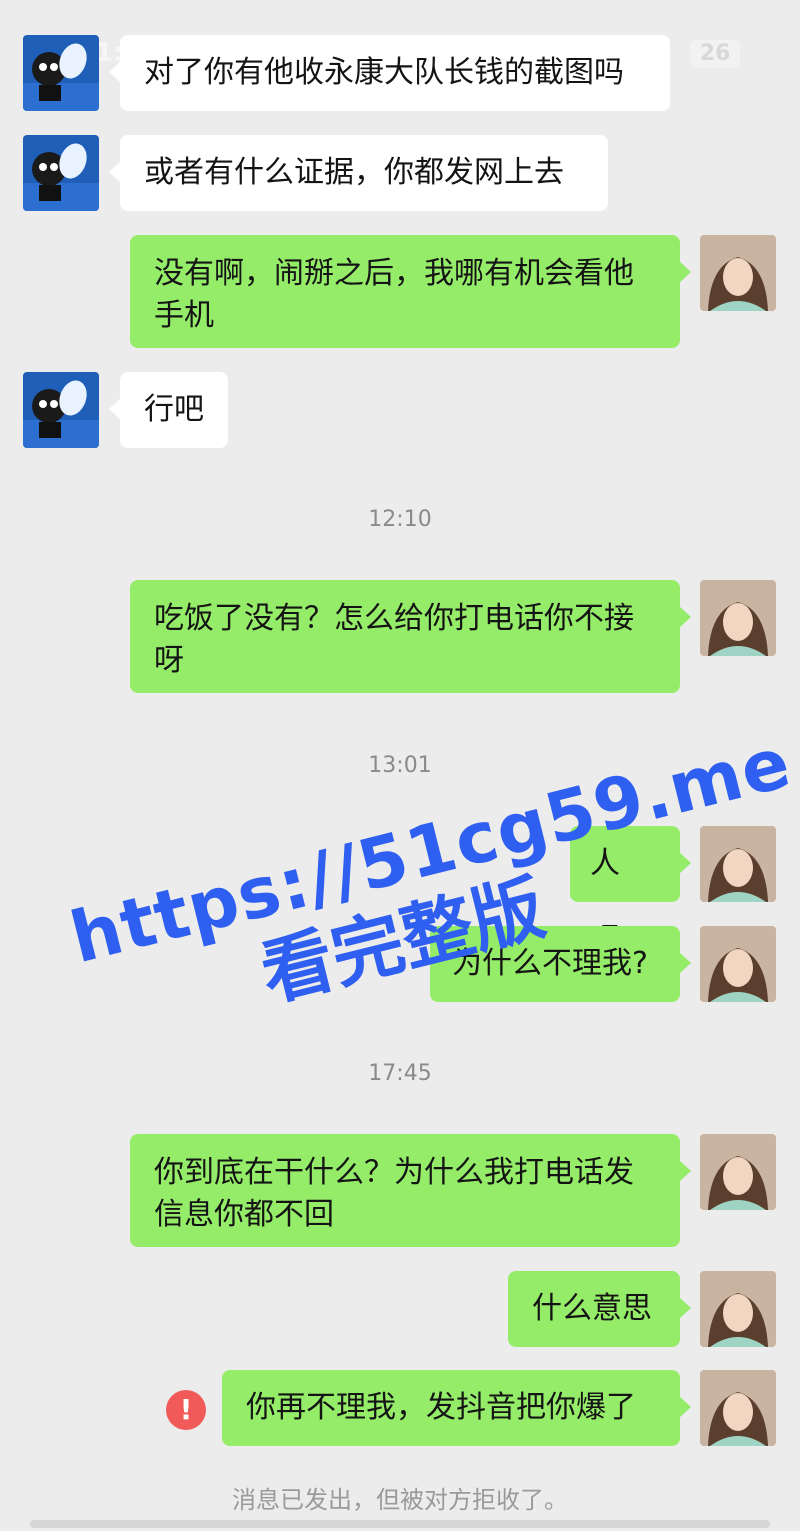 The width and height of the screenshot is (800, 1531). Describe the element at coordinates (599, 1309) in the screenshot. I see `message-bubble-outgoing: 什么意思` at that location.